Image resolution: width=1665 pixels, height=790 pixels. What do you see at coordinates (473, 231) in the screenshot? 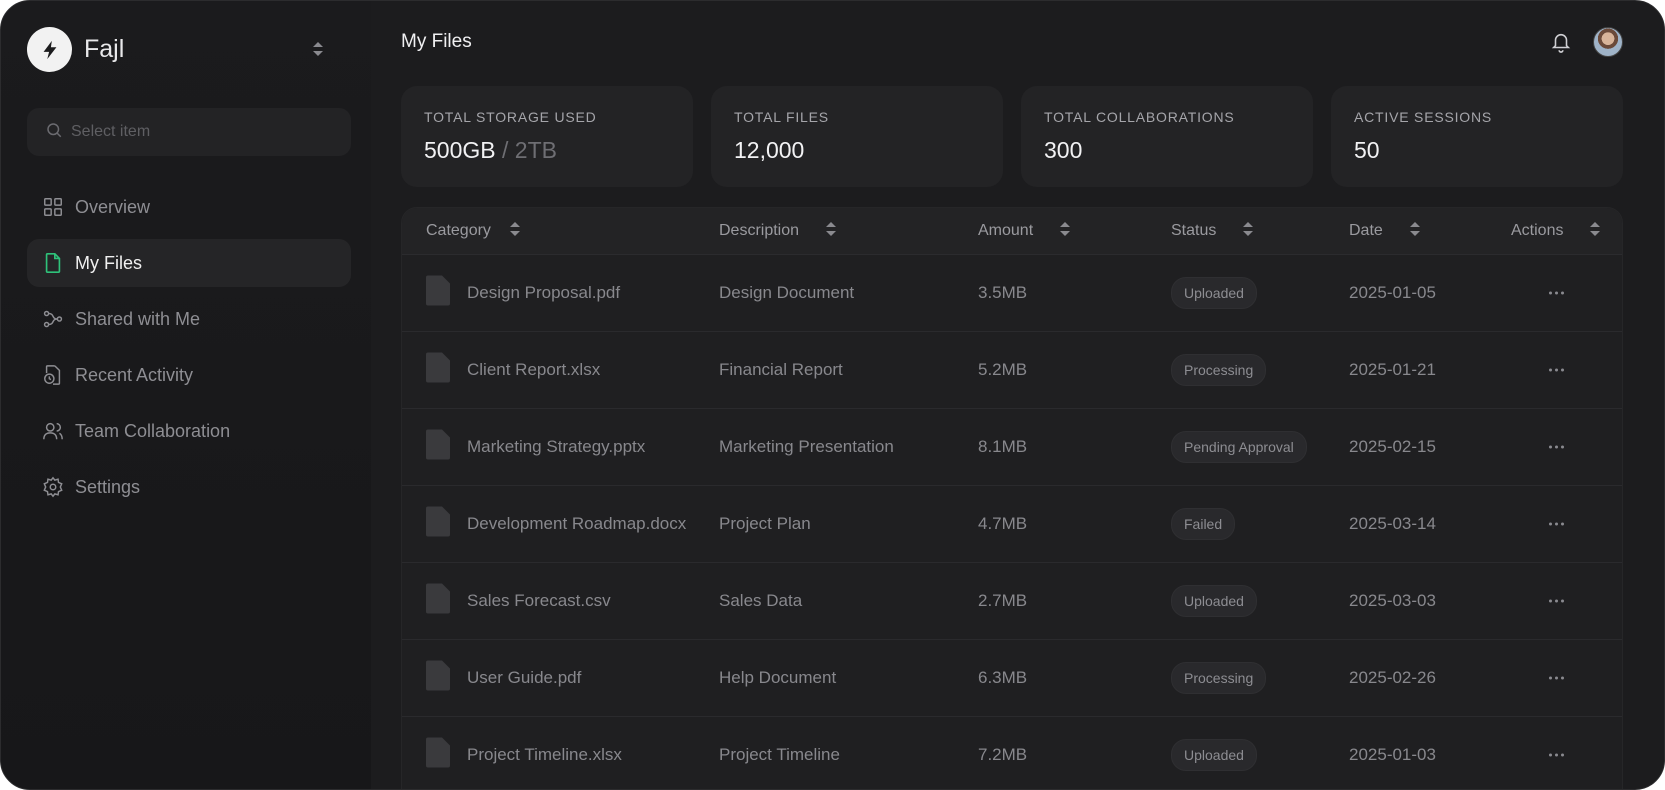
I see `column-header-category: Category` at bounding box center [473, 231].